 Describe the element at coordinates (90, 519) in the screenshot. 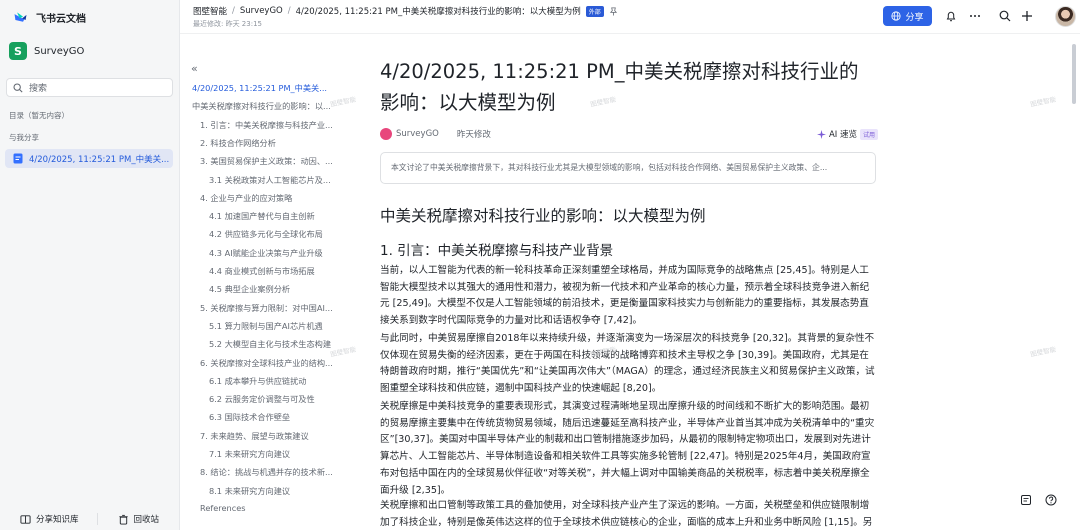

I see `sidebar-footer: 分享知识库 回收站` at that location.